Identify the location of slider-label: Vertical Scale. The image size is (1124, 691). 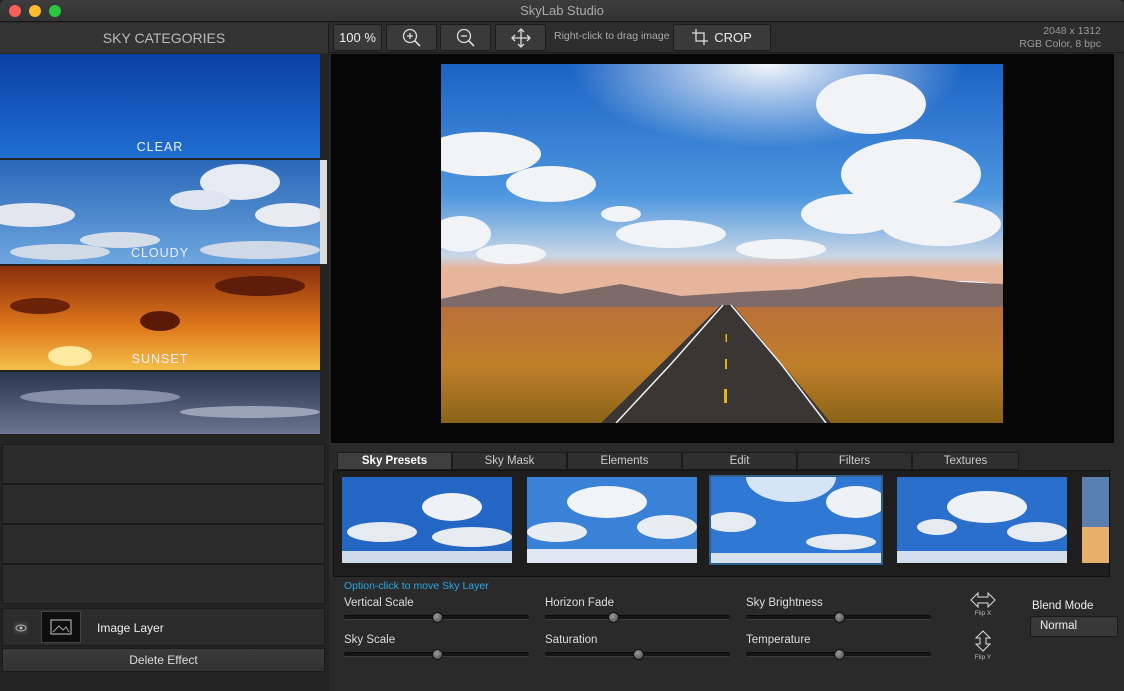
(379, 603).